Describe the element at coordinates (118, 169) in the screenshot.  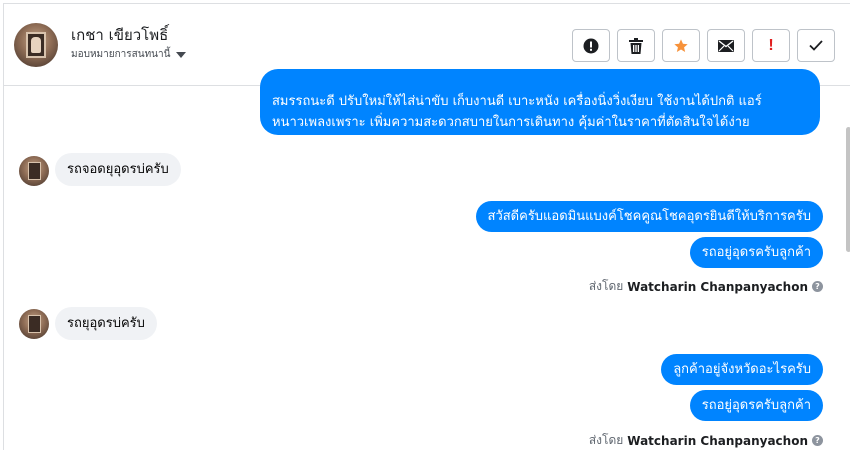
I see `incoming-message: รถจอดยุอุดรบ่ครับ` at that location.